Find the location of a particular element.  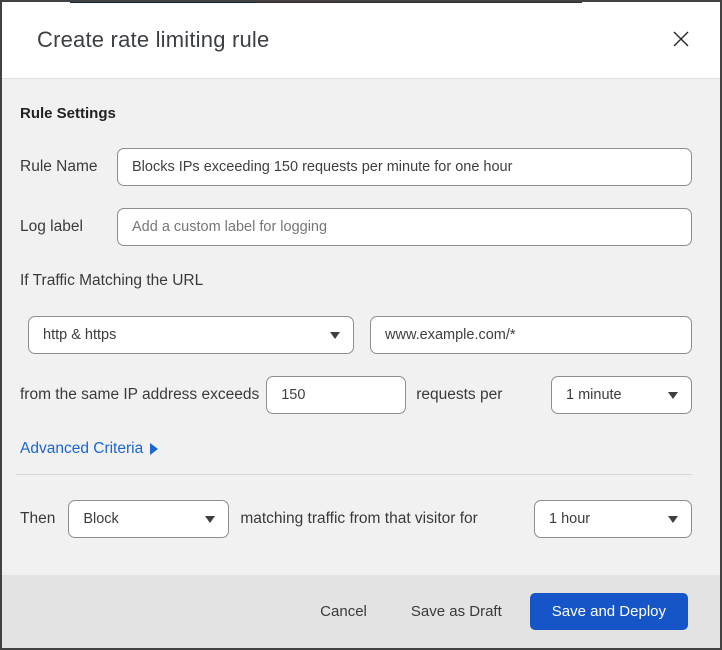

log-label-input is located at coordinates (404, 227).